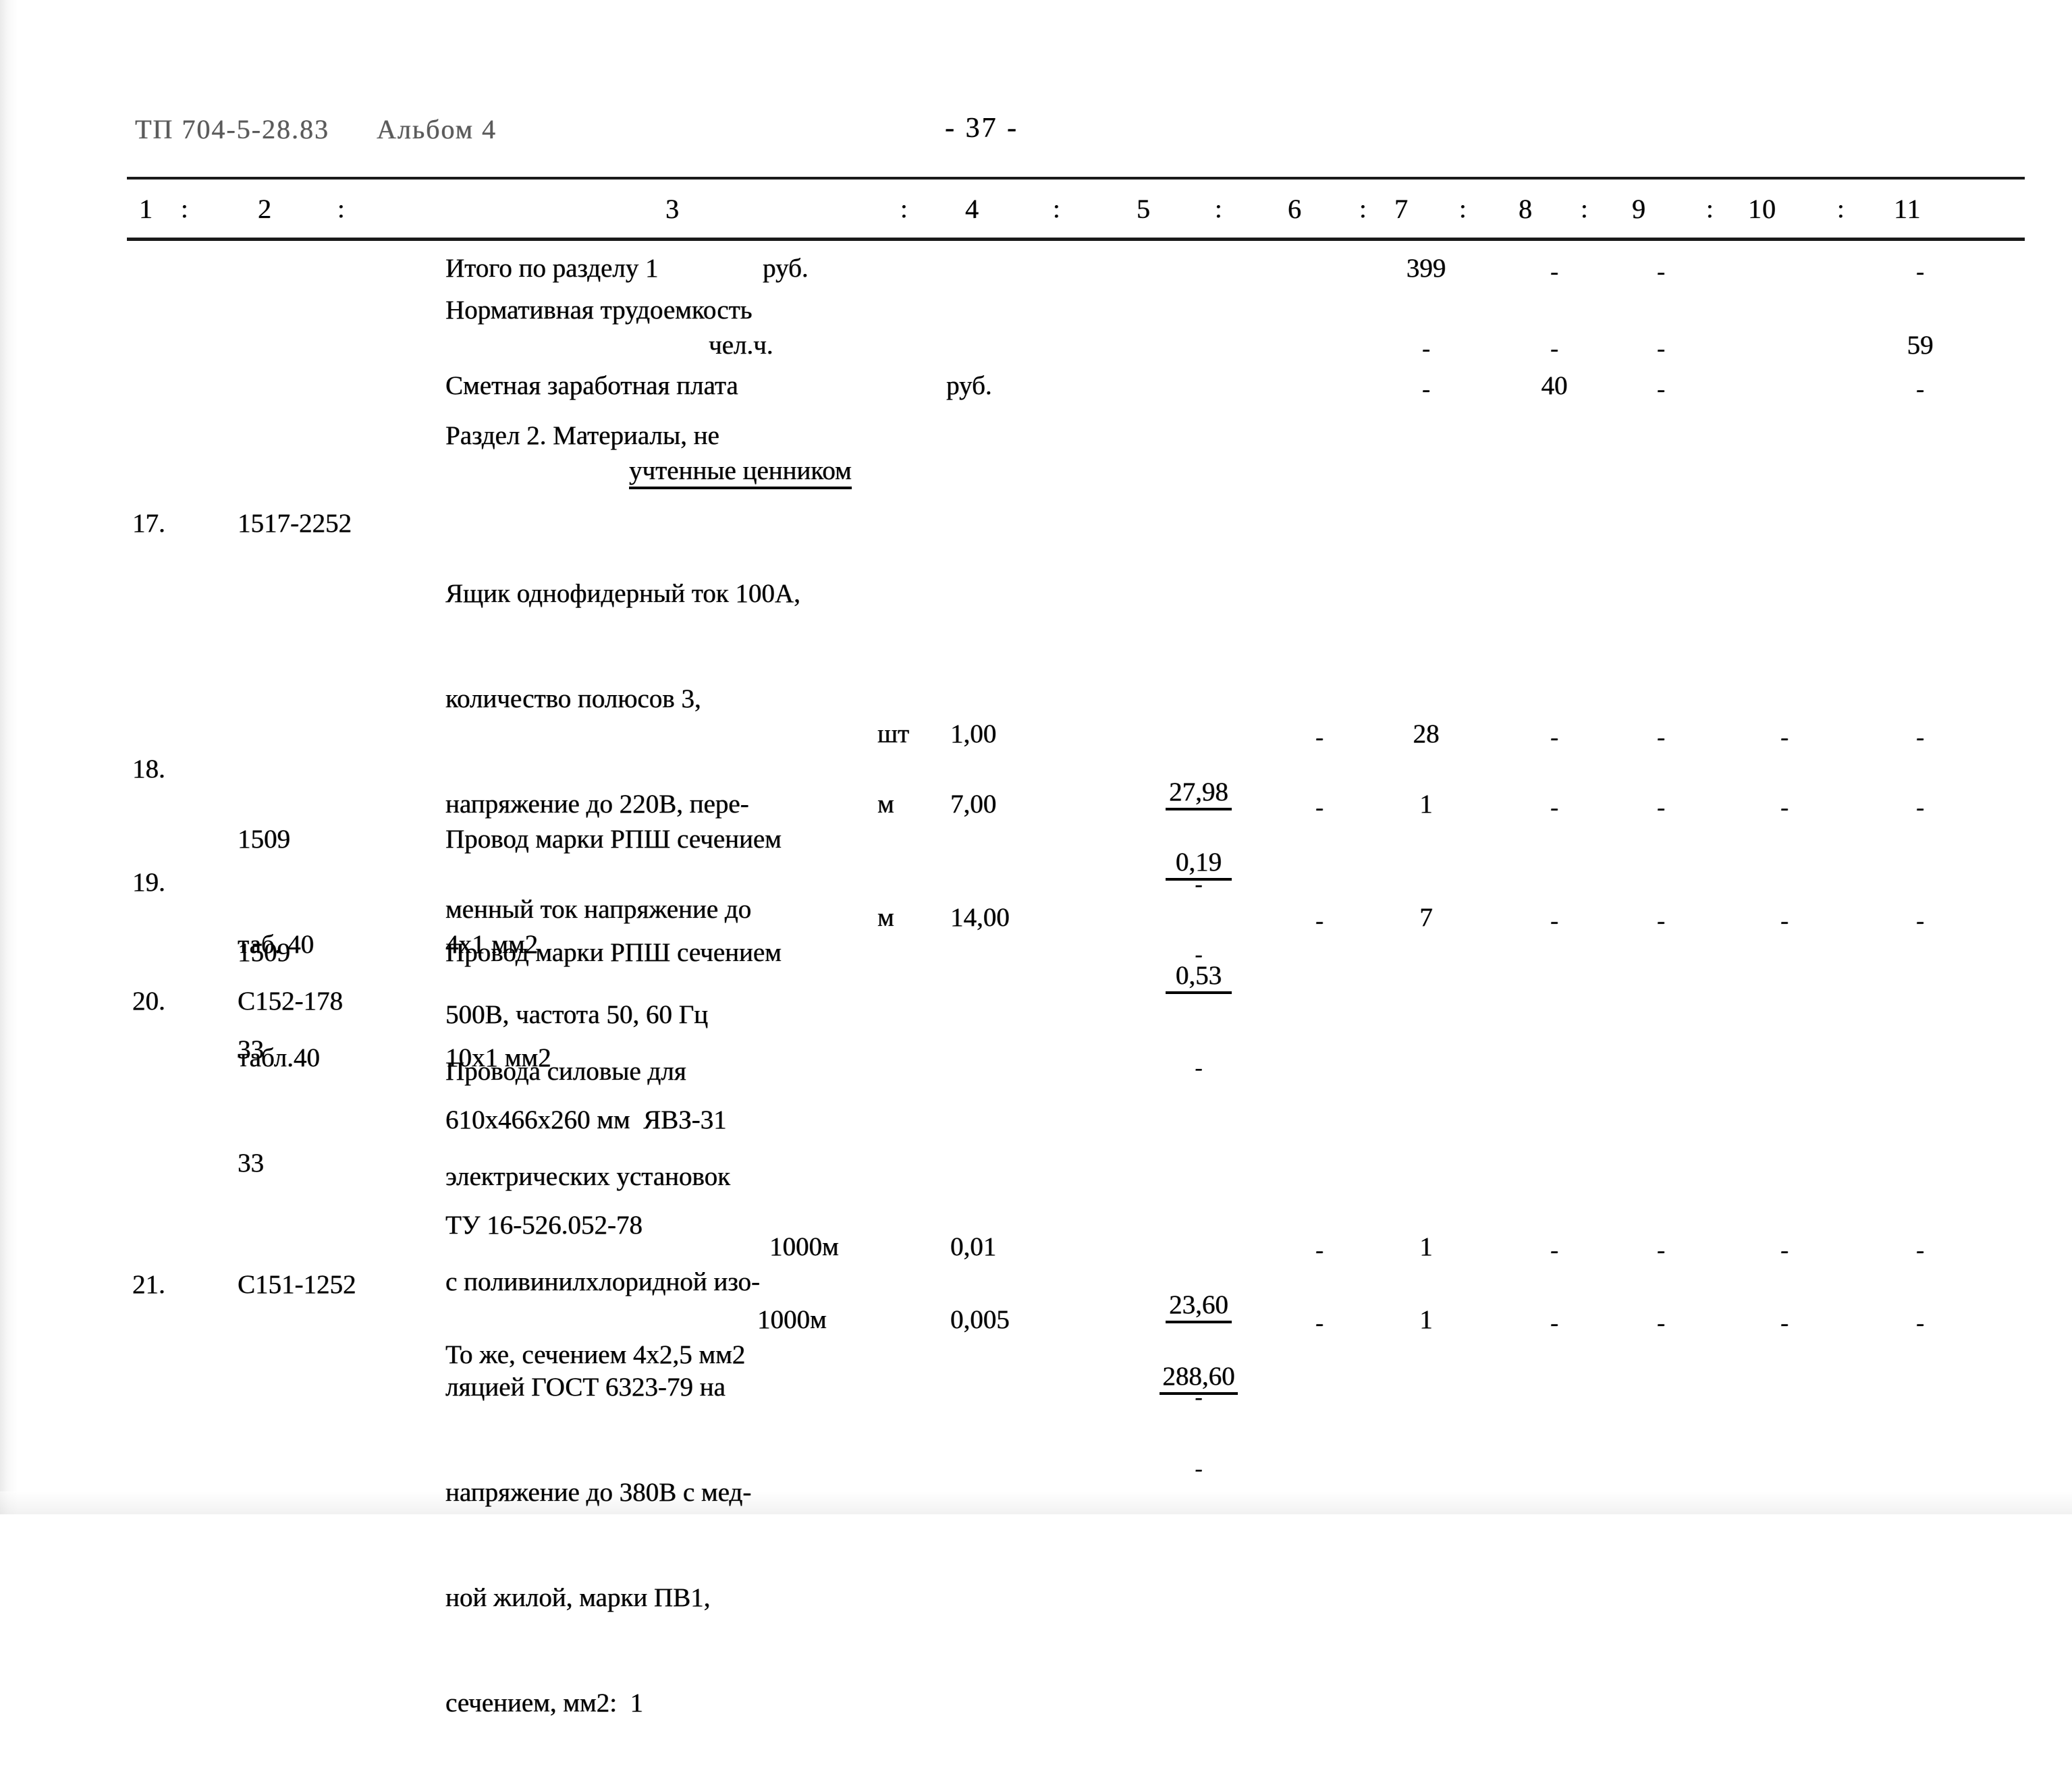  What do you see at coordinates (1199, 1422) in the screenshot?
I see `fraction: 288,60 -` at bounding box center [1199, 1422].